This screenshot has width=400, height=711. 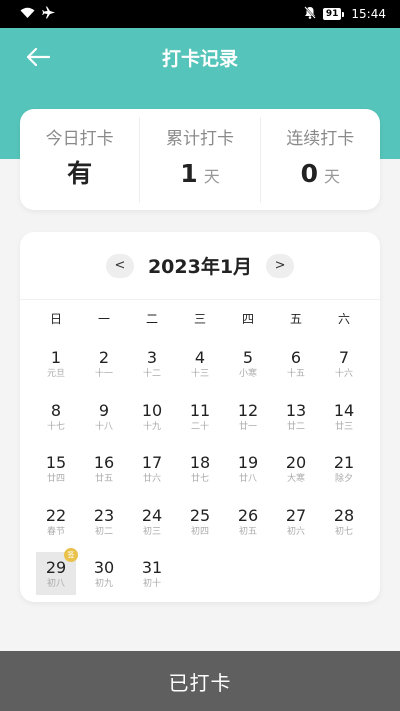 I want to click on stat-today: 今日打卡 有, so click(x=79, y=160).